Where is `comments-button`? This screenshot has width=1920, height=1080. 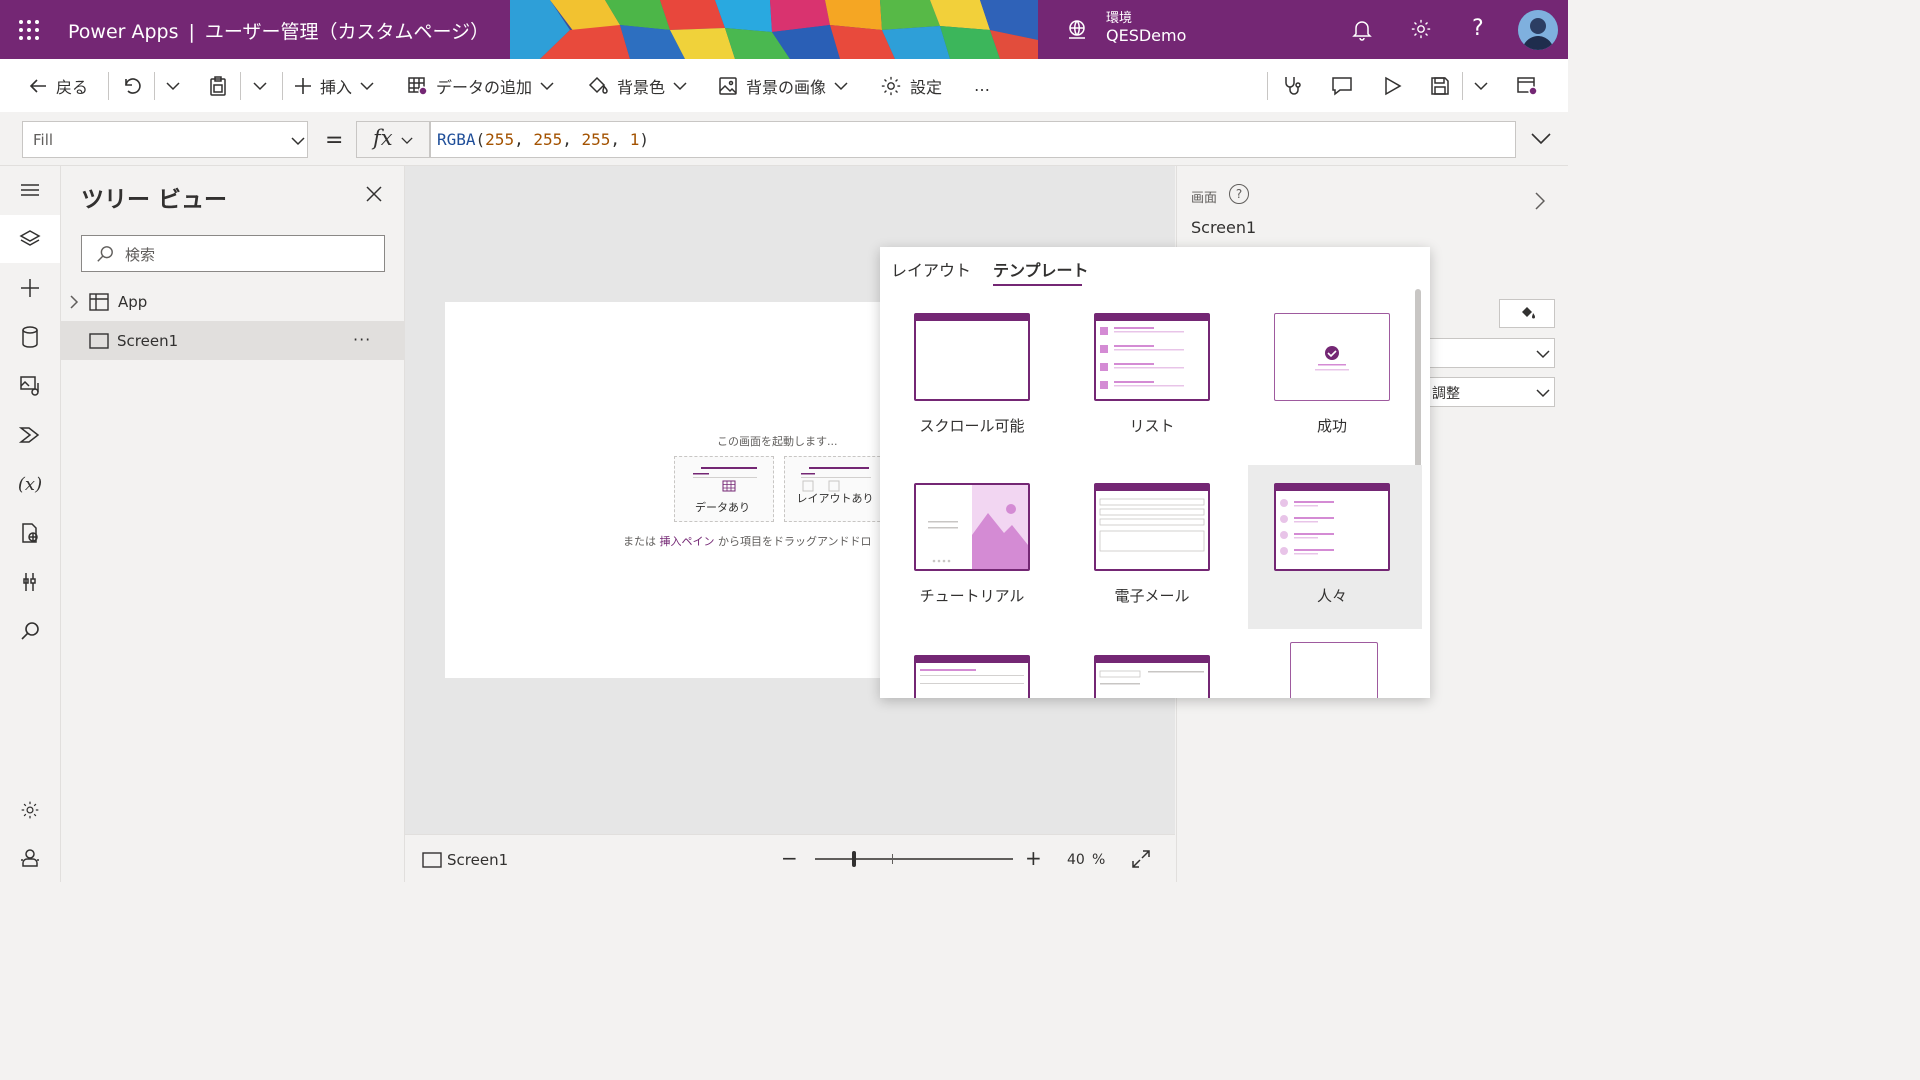
comments-button is located at coordinates (1342, 85).